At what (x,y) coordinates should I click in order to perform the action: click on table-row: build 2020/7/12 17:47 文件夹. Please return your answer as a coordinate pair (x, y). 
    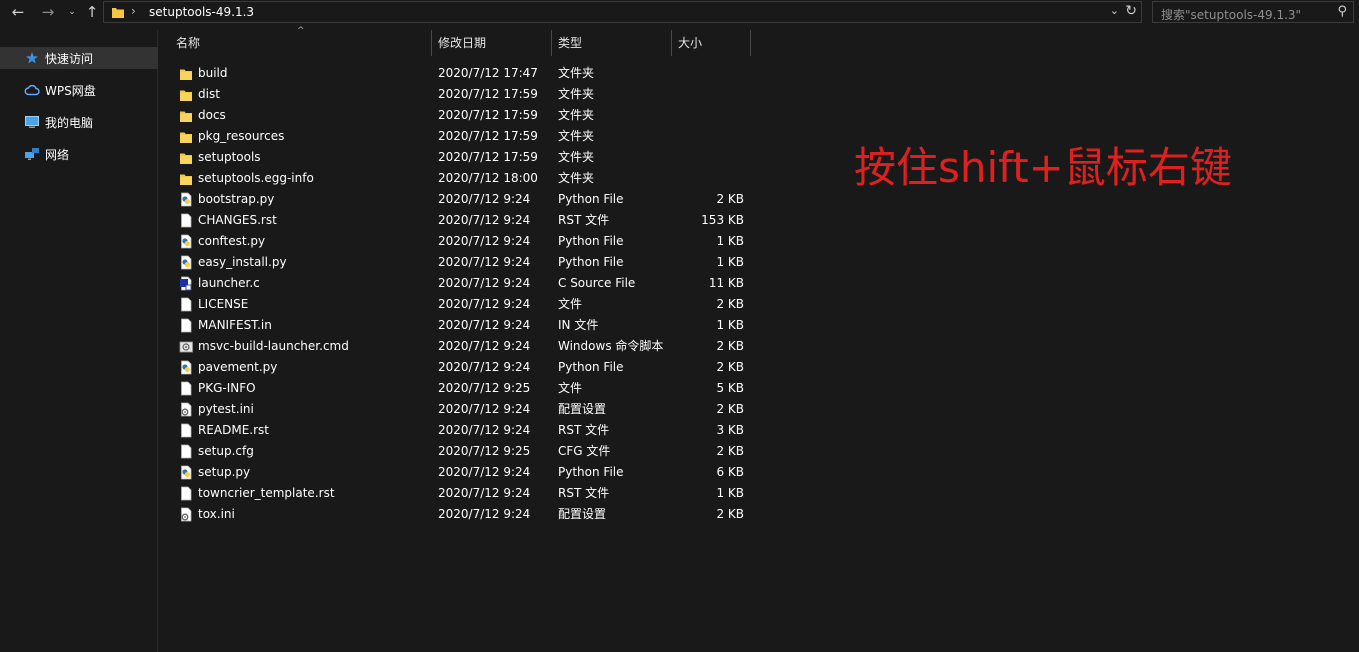
    Looking at the image, I should click on (459, 73).